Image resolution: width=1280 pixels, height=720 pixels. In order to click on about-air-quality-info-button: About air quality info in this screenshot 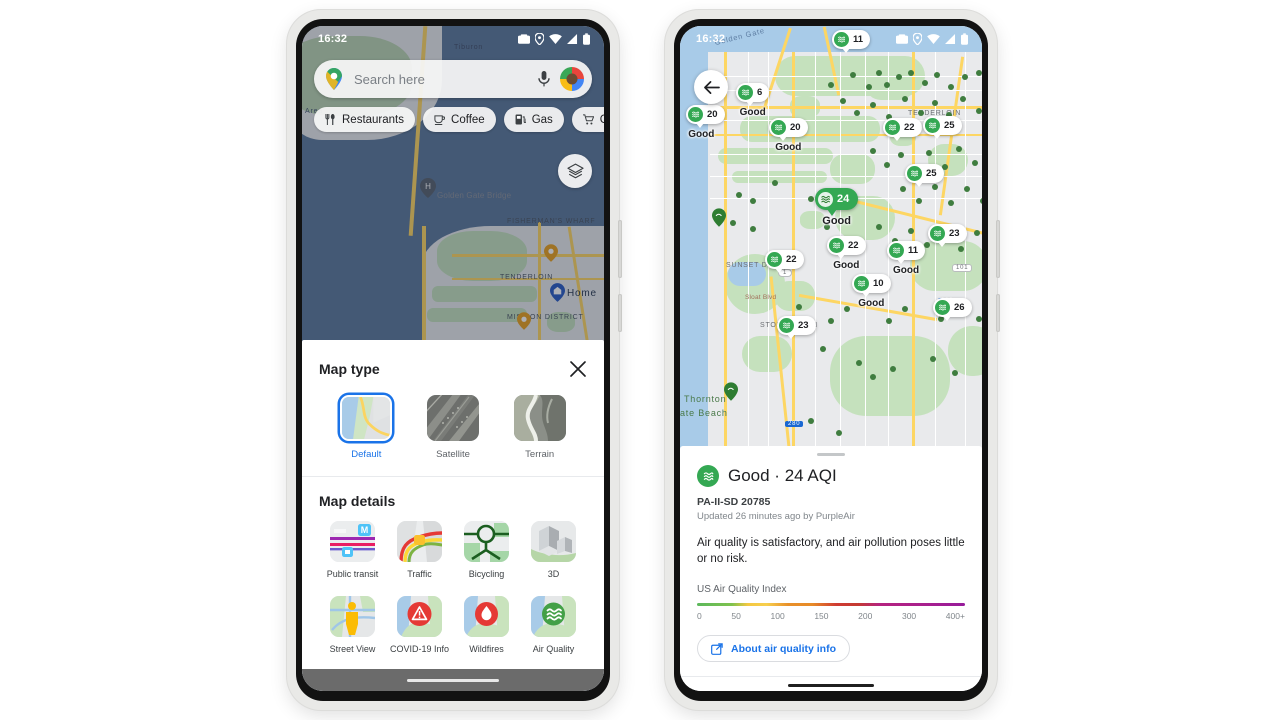, I will do `click(773, 649)`.